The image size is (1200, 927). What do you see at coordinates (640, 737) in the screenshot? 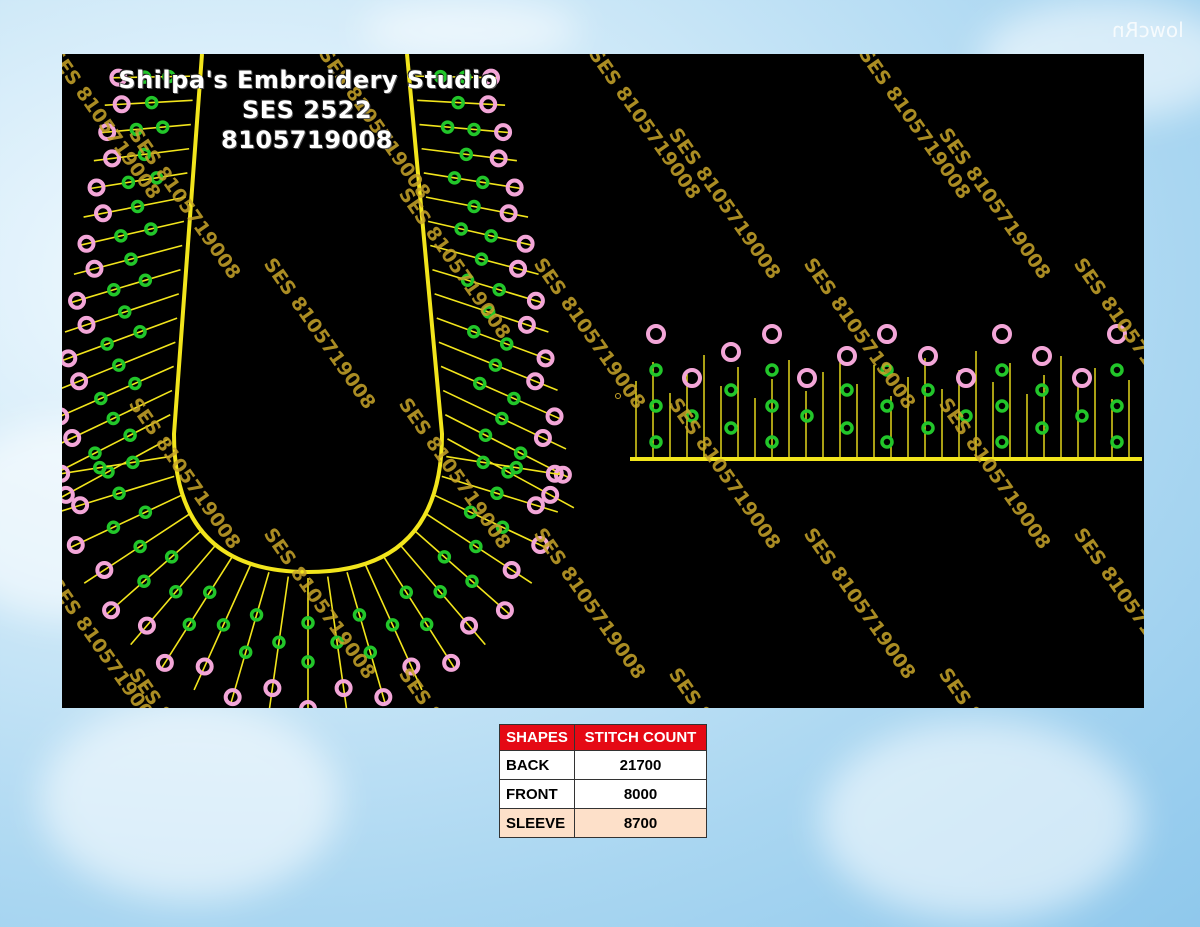
I see `stitch-count-header: STITCH COUNT` at bounding box center [640, 737].